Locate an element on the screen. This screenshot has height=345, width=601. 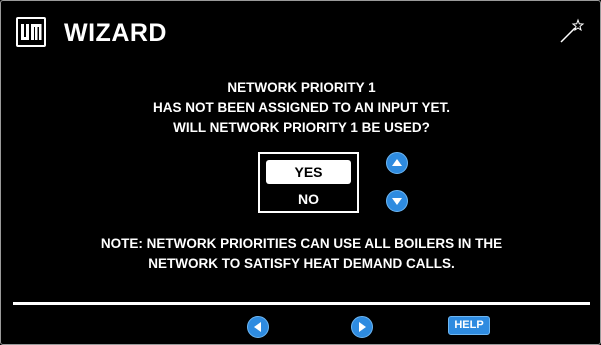
option-list: YES NO is located at coordinates (308, 182).